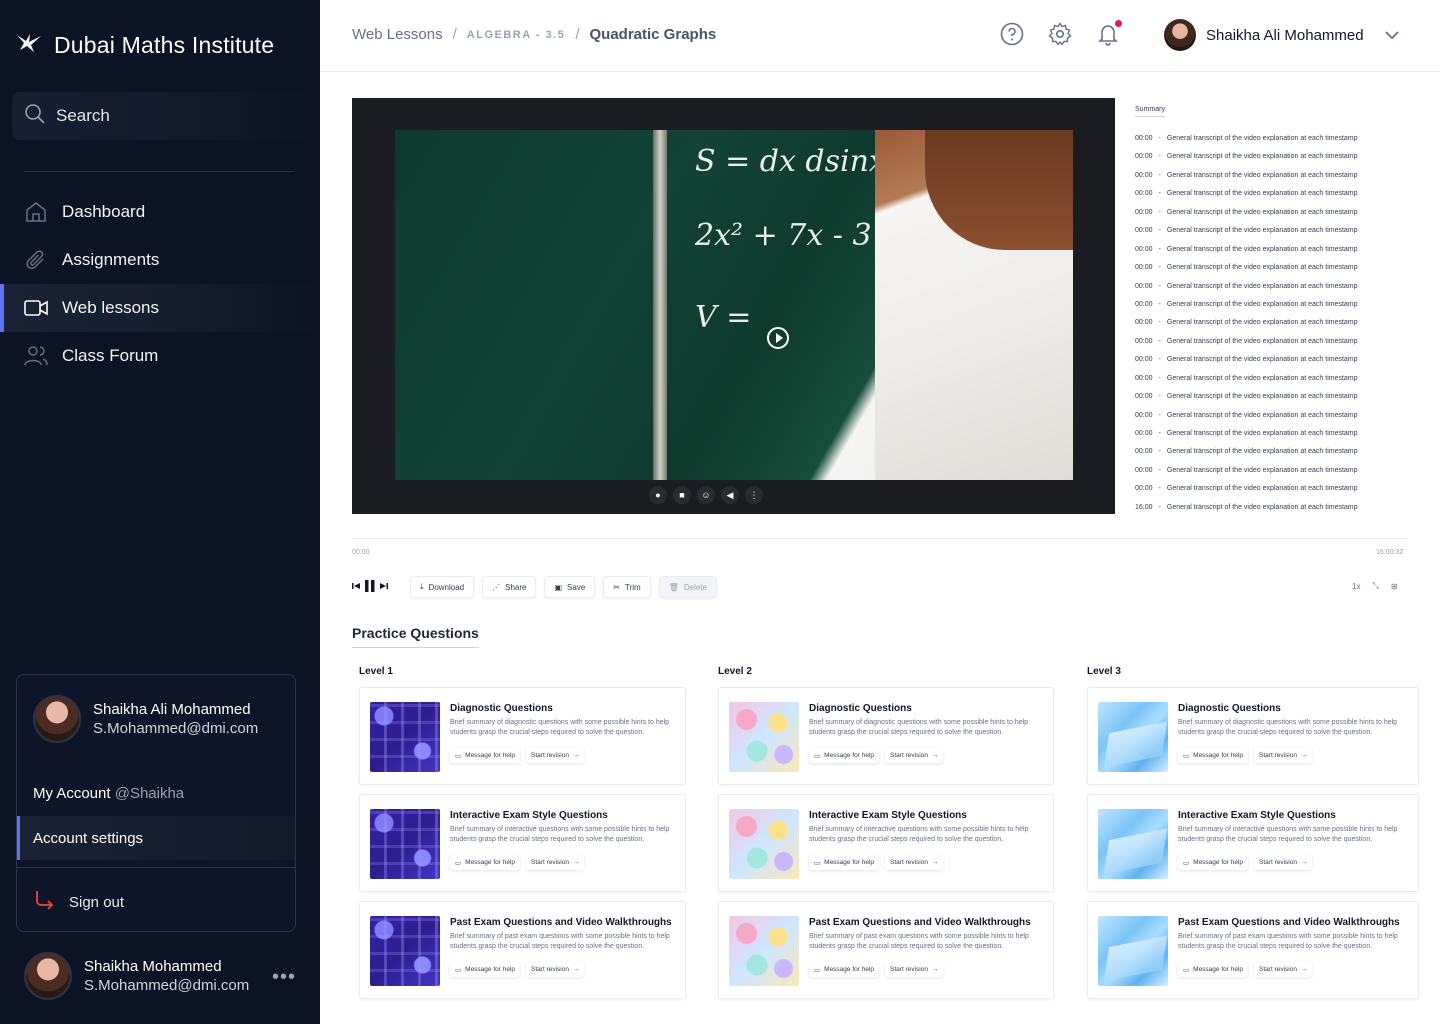 Image resolution: width=1440 pixels, height=1024 pixels. I want to click on microphone-icon: ●, so click(658, 495).